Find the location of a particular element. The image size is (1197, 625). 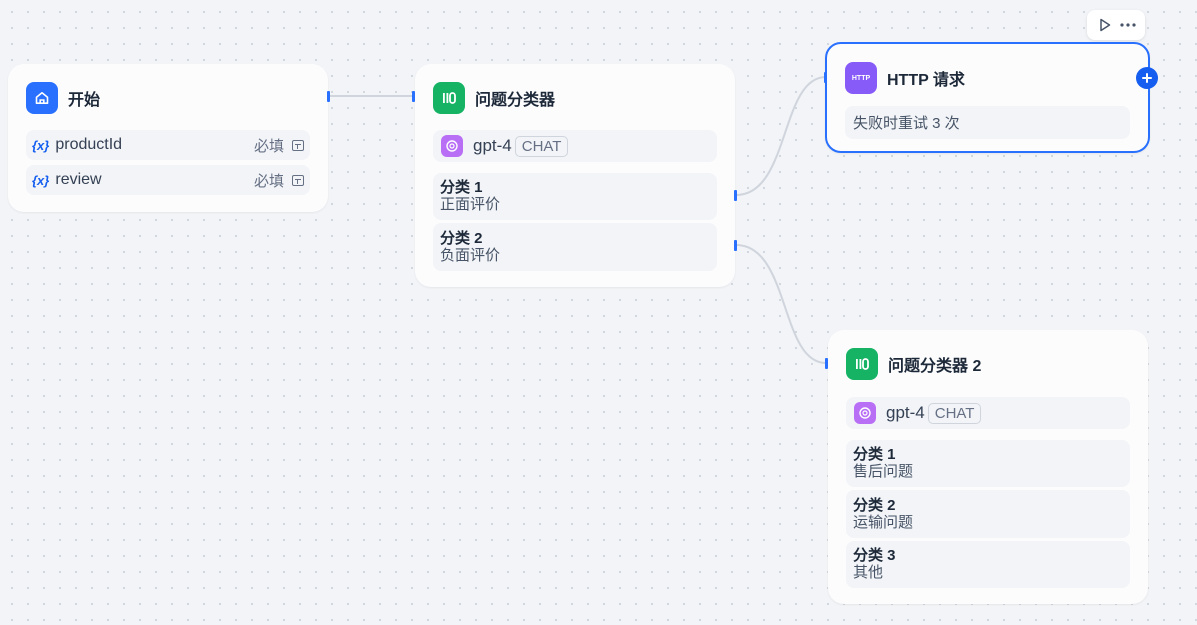

edge-class1-to-http is located at coordinates (781, 136).